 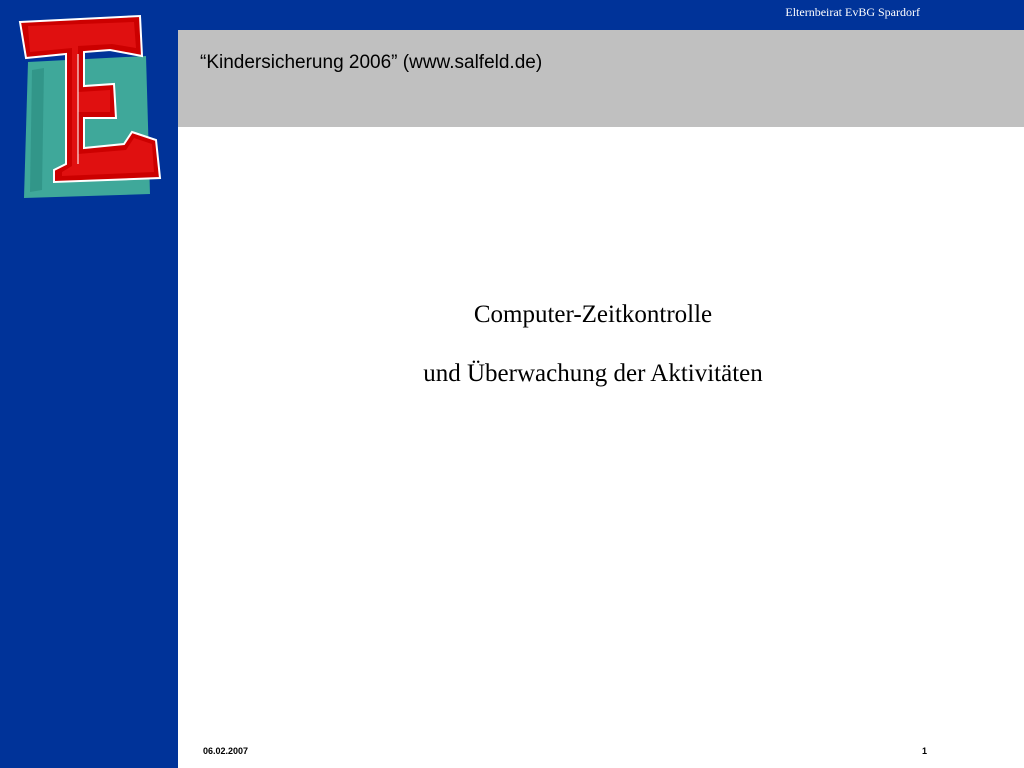 I want to click on content-line-1: Computer-Zeitkontrolle, so click(x=593, y=314).